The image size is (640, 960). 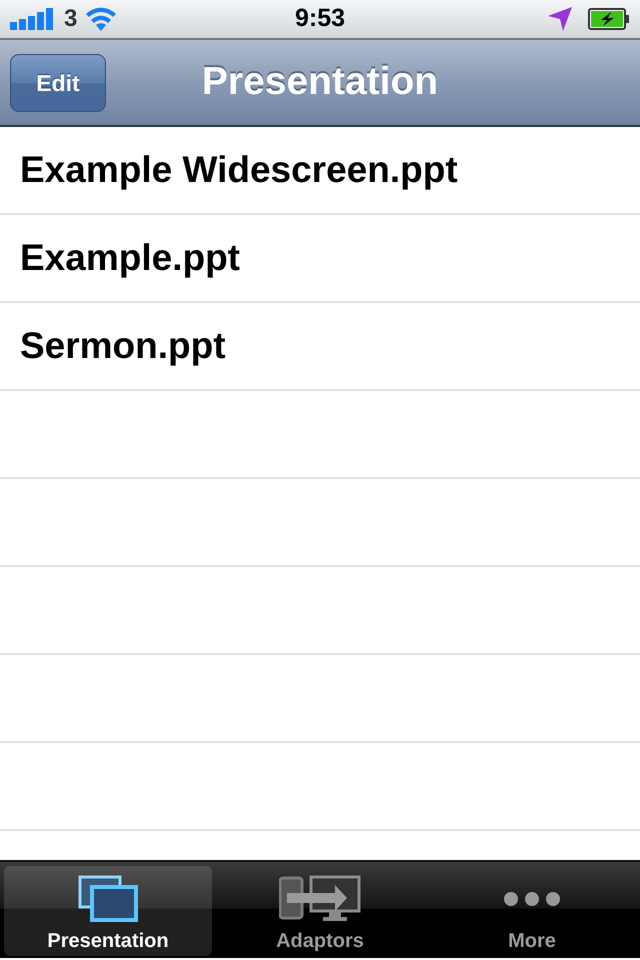 What do you see at coordinates (239, 170) in the screenshot?
I see `file-name: Example Widescreen.ppt` at bounding box center [239, 170].